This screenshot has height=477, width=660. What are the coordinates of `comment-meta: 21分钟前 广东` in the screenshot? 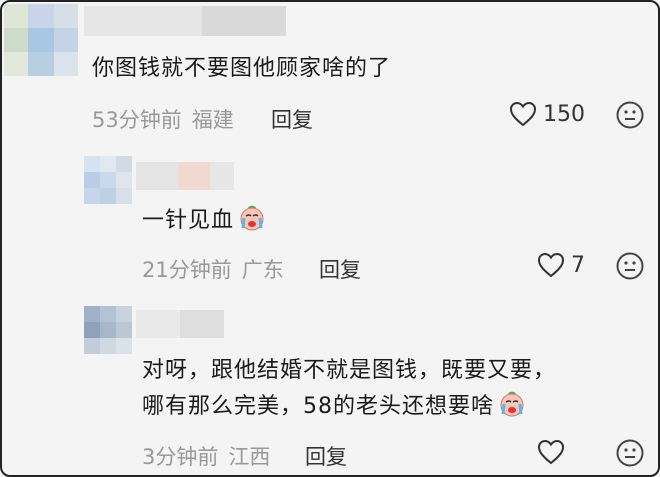 It's located at (213, 269).